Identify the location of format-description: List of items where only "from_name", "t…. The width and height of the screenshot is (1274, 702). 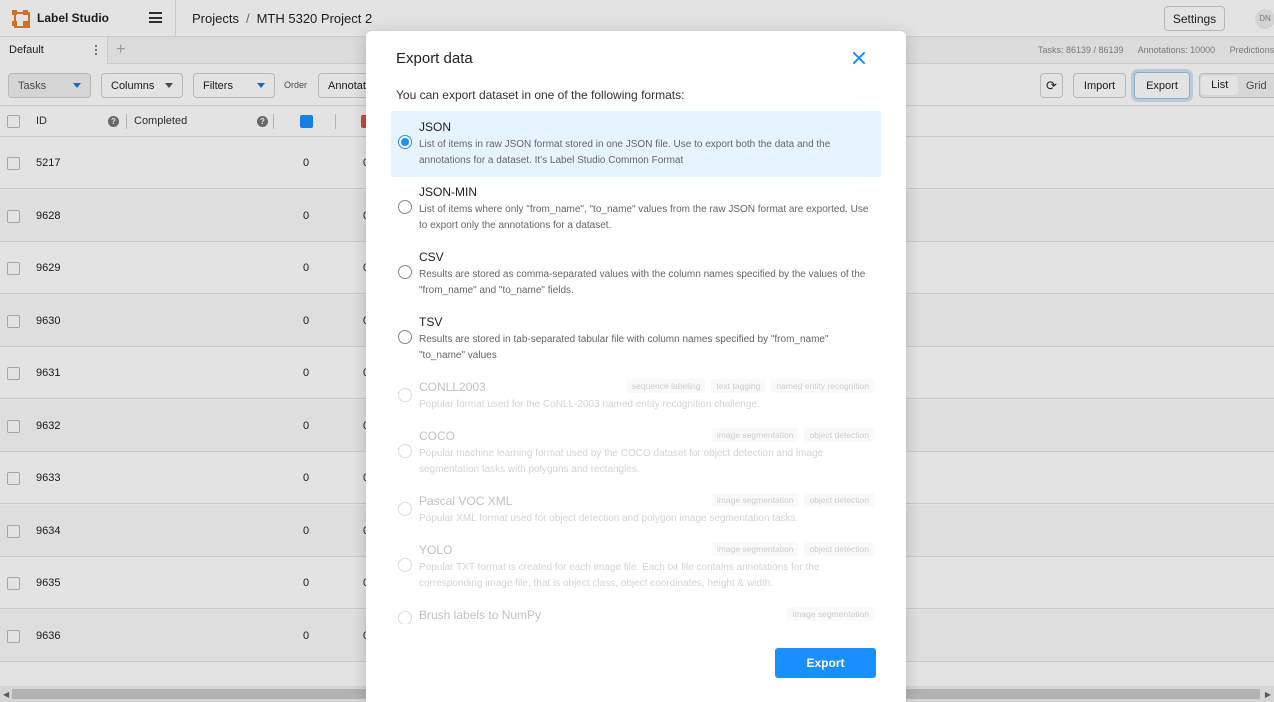
(644, 217).